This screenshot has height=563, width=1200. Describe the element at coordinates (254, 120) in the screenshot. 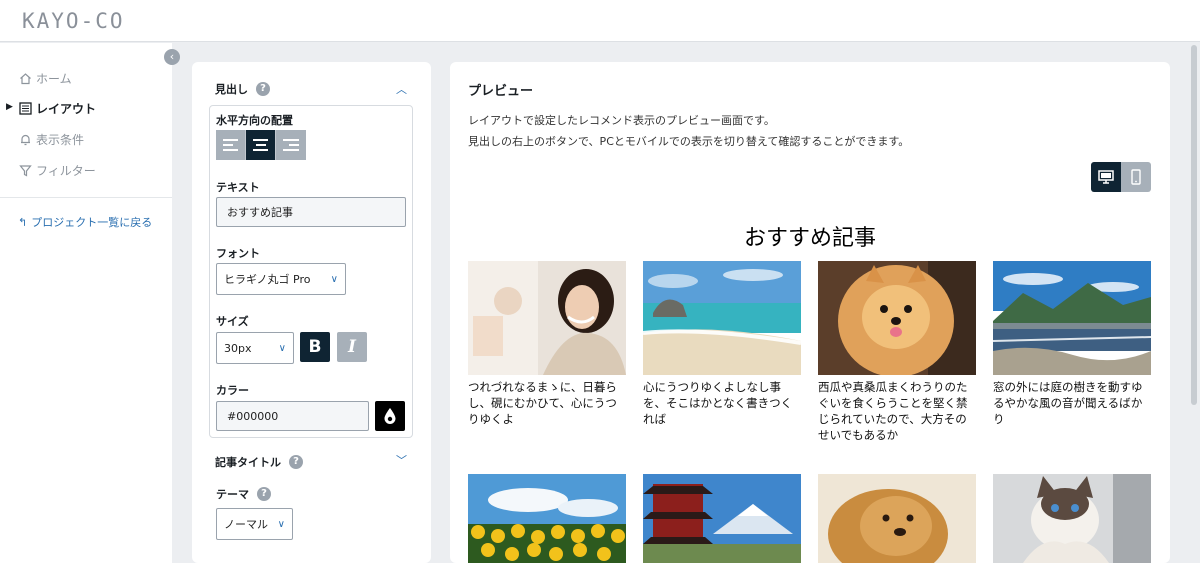

I see `alignment-label: 水平方向の配置` at that location.